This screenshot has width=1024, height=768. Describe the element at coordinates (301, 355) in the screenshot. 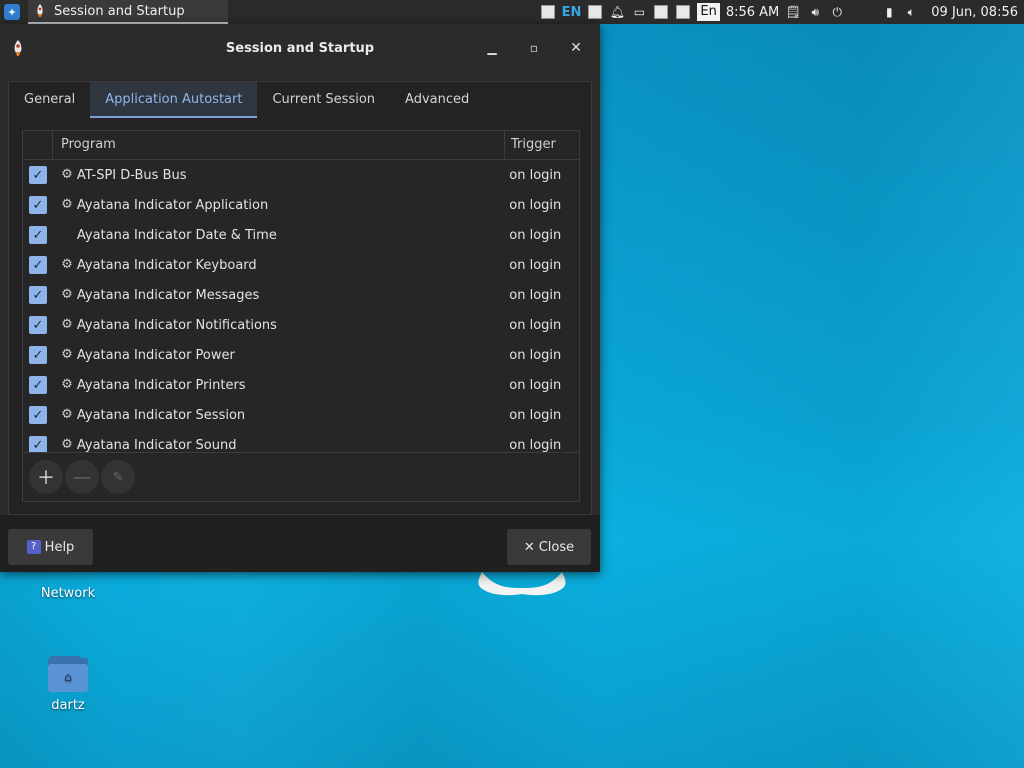

I see `table-row: ✓ ⚙ Ayatana Indicator Power on login` at that location.